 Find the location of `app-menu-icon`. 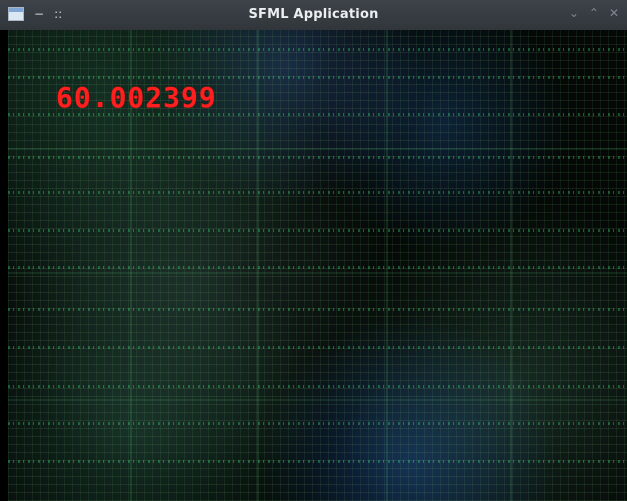

app-menu-icon is located at coordinates (16, 14).